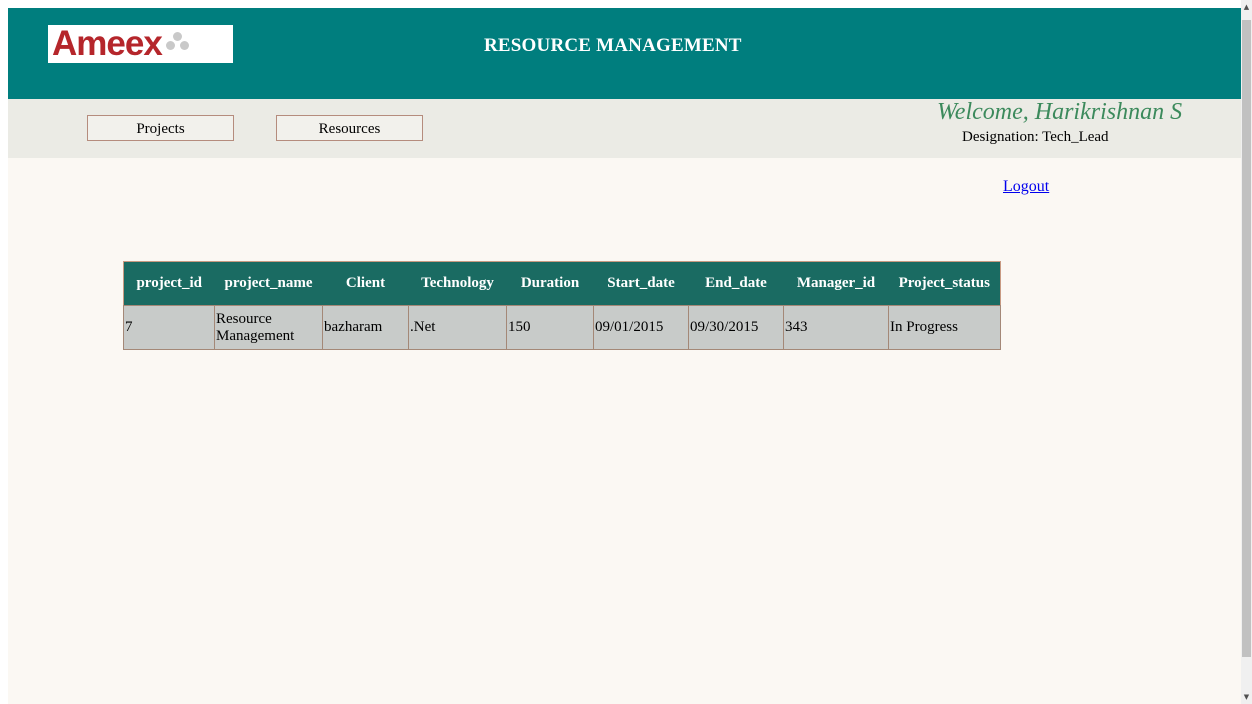 Image resolution: width=1252 pixels, height=704 pixels. What do you see at coordinates (169, 327) in the screenshot?
I see `table-cell: 7` at bounding box center [169, 327].